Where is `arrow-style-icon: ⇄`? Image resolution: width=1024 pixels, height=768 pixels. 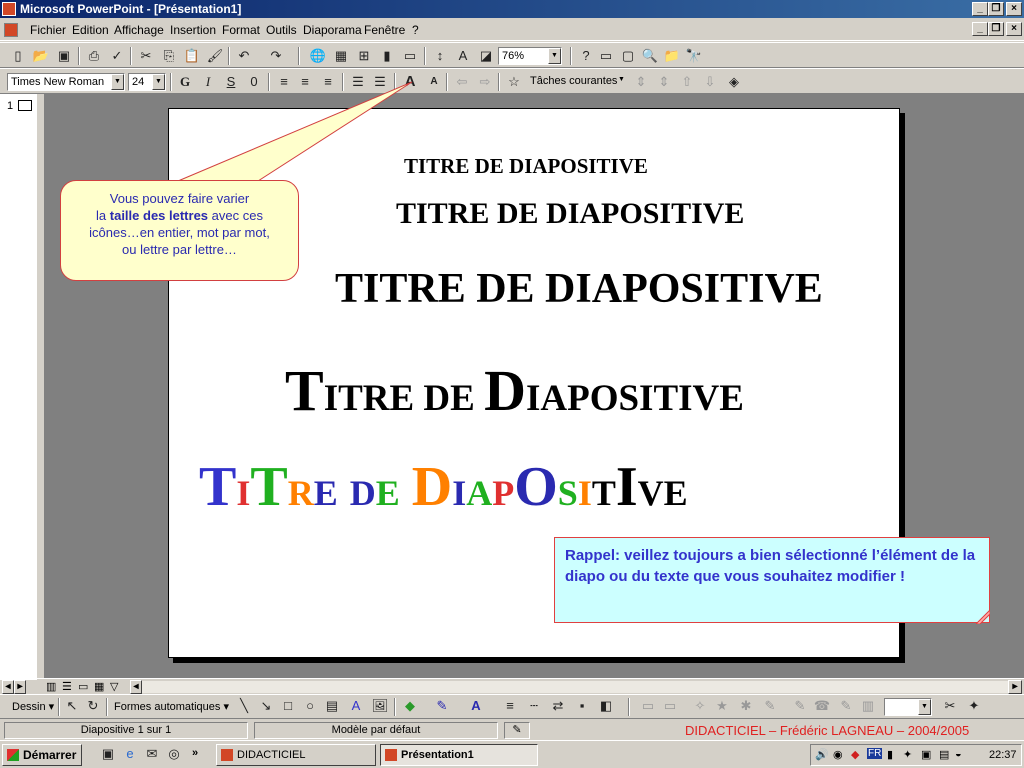 arrow-style-icon: ⇄ is located at coordinates (558, 706).